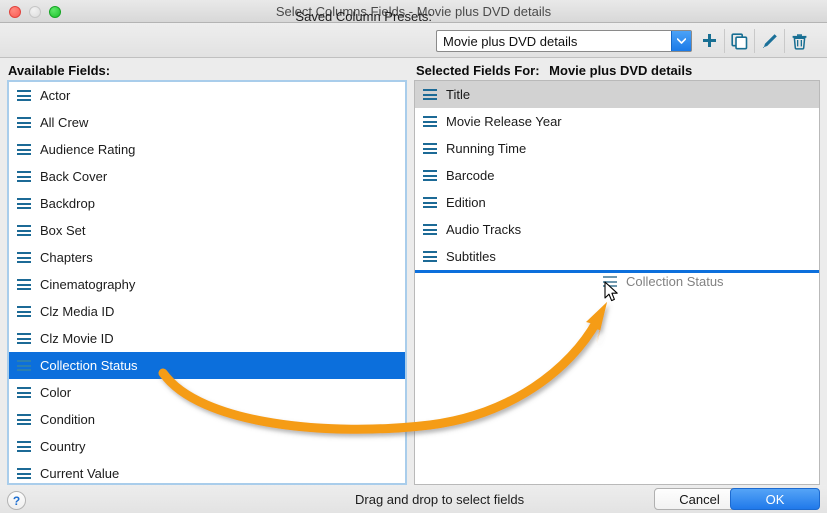  What do you see at coordinates (486, 148) in the screenshot?
I see `list-item-label: Running Time` at bounding box center [486, 148].